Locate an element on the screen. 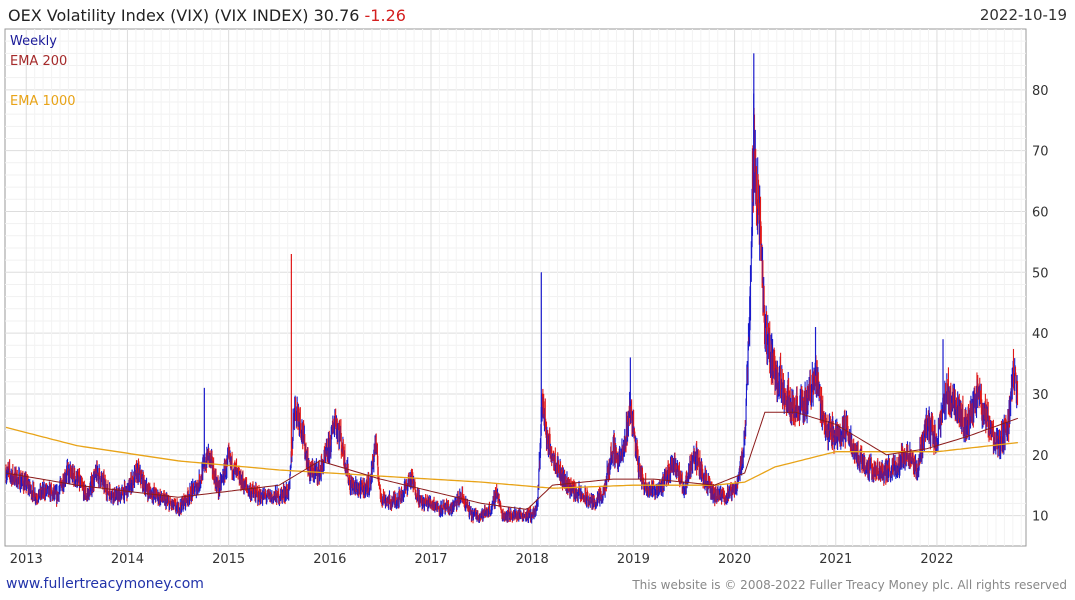  legend-item: Weekly is located at coordinates (33, 41).